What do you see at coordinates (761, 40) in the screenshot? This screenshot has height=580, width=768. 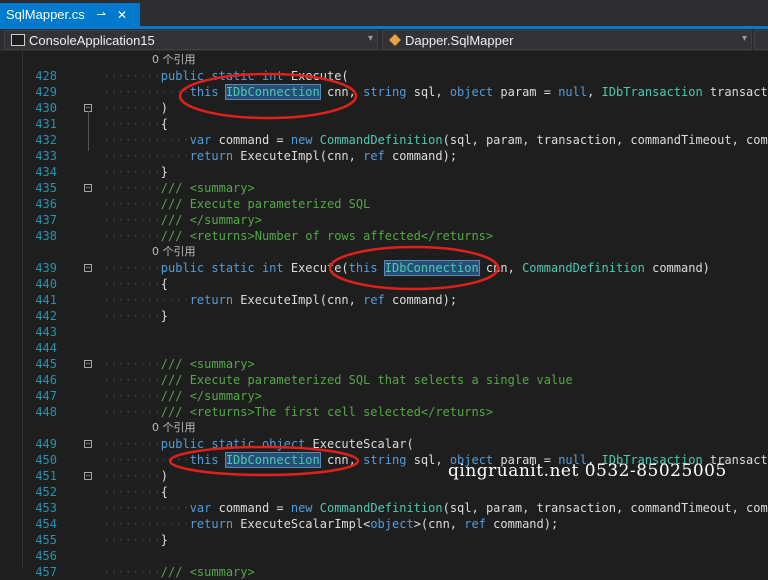 I see `member-dropdown` at bounding box center [761, 40].